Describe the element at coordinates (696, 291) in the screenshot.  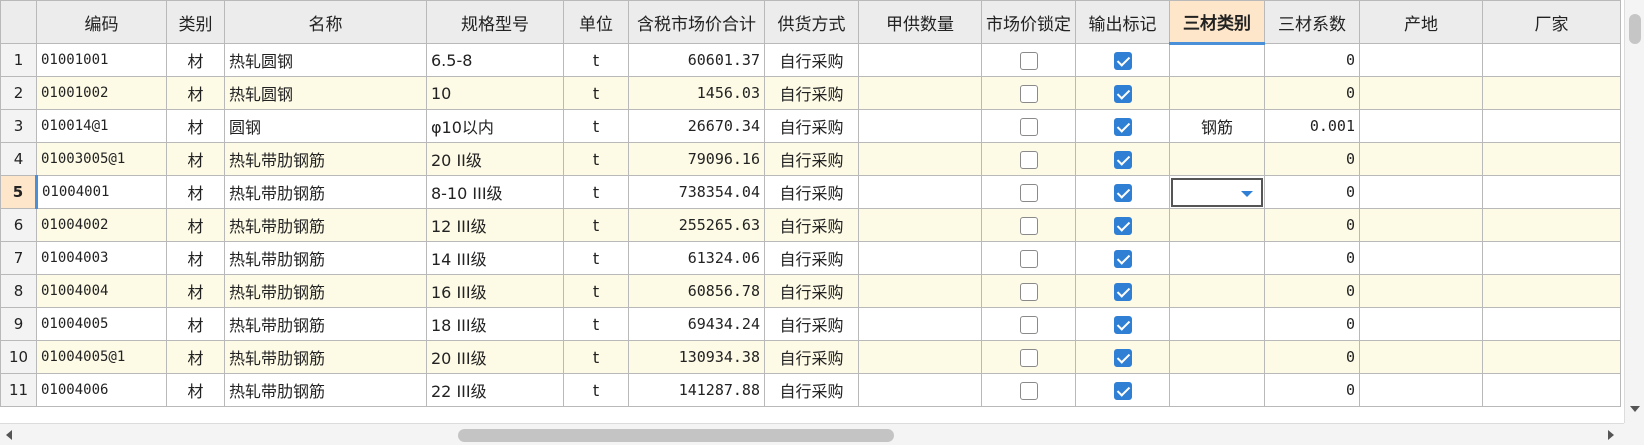
I see `price-cell: 60856.78` at that location.